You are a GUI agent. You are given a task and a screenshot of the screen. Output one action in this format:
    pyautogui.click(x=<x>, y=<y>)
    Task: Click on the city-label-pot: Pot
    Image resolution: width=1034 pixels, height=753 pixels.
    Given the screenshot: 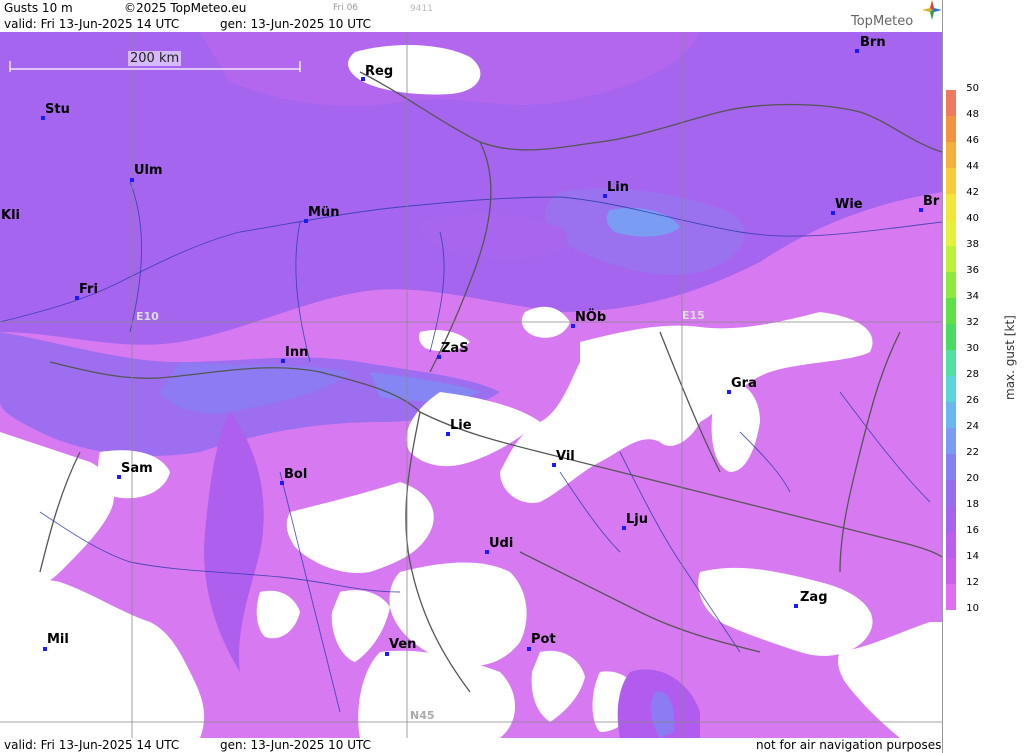 What is the action you would take?
    pyautogui.click(x=543, y=639)
    